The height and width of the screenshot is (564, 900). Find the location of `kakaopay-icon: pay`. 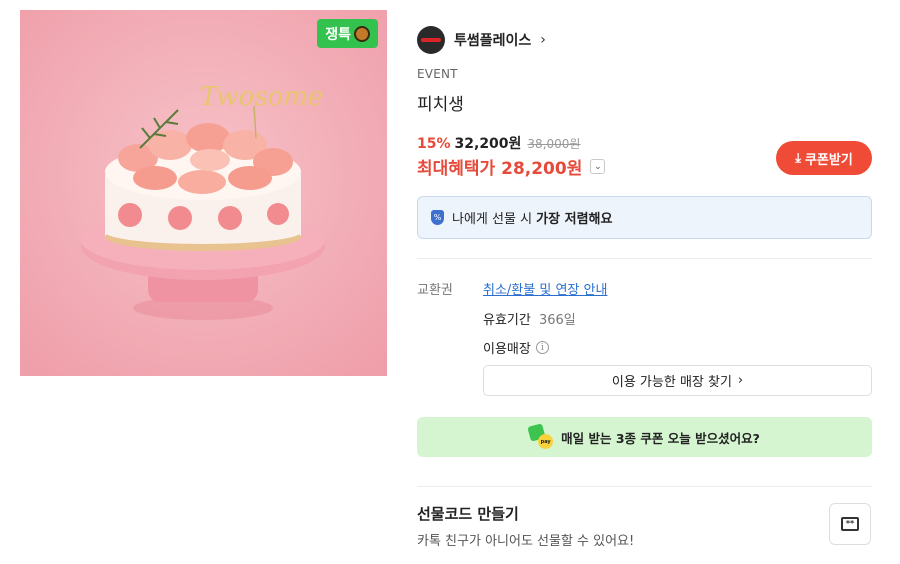

kakaopay-icon: pay is located at coordinates (540, 436).